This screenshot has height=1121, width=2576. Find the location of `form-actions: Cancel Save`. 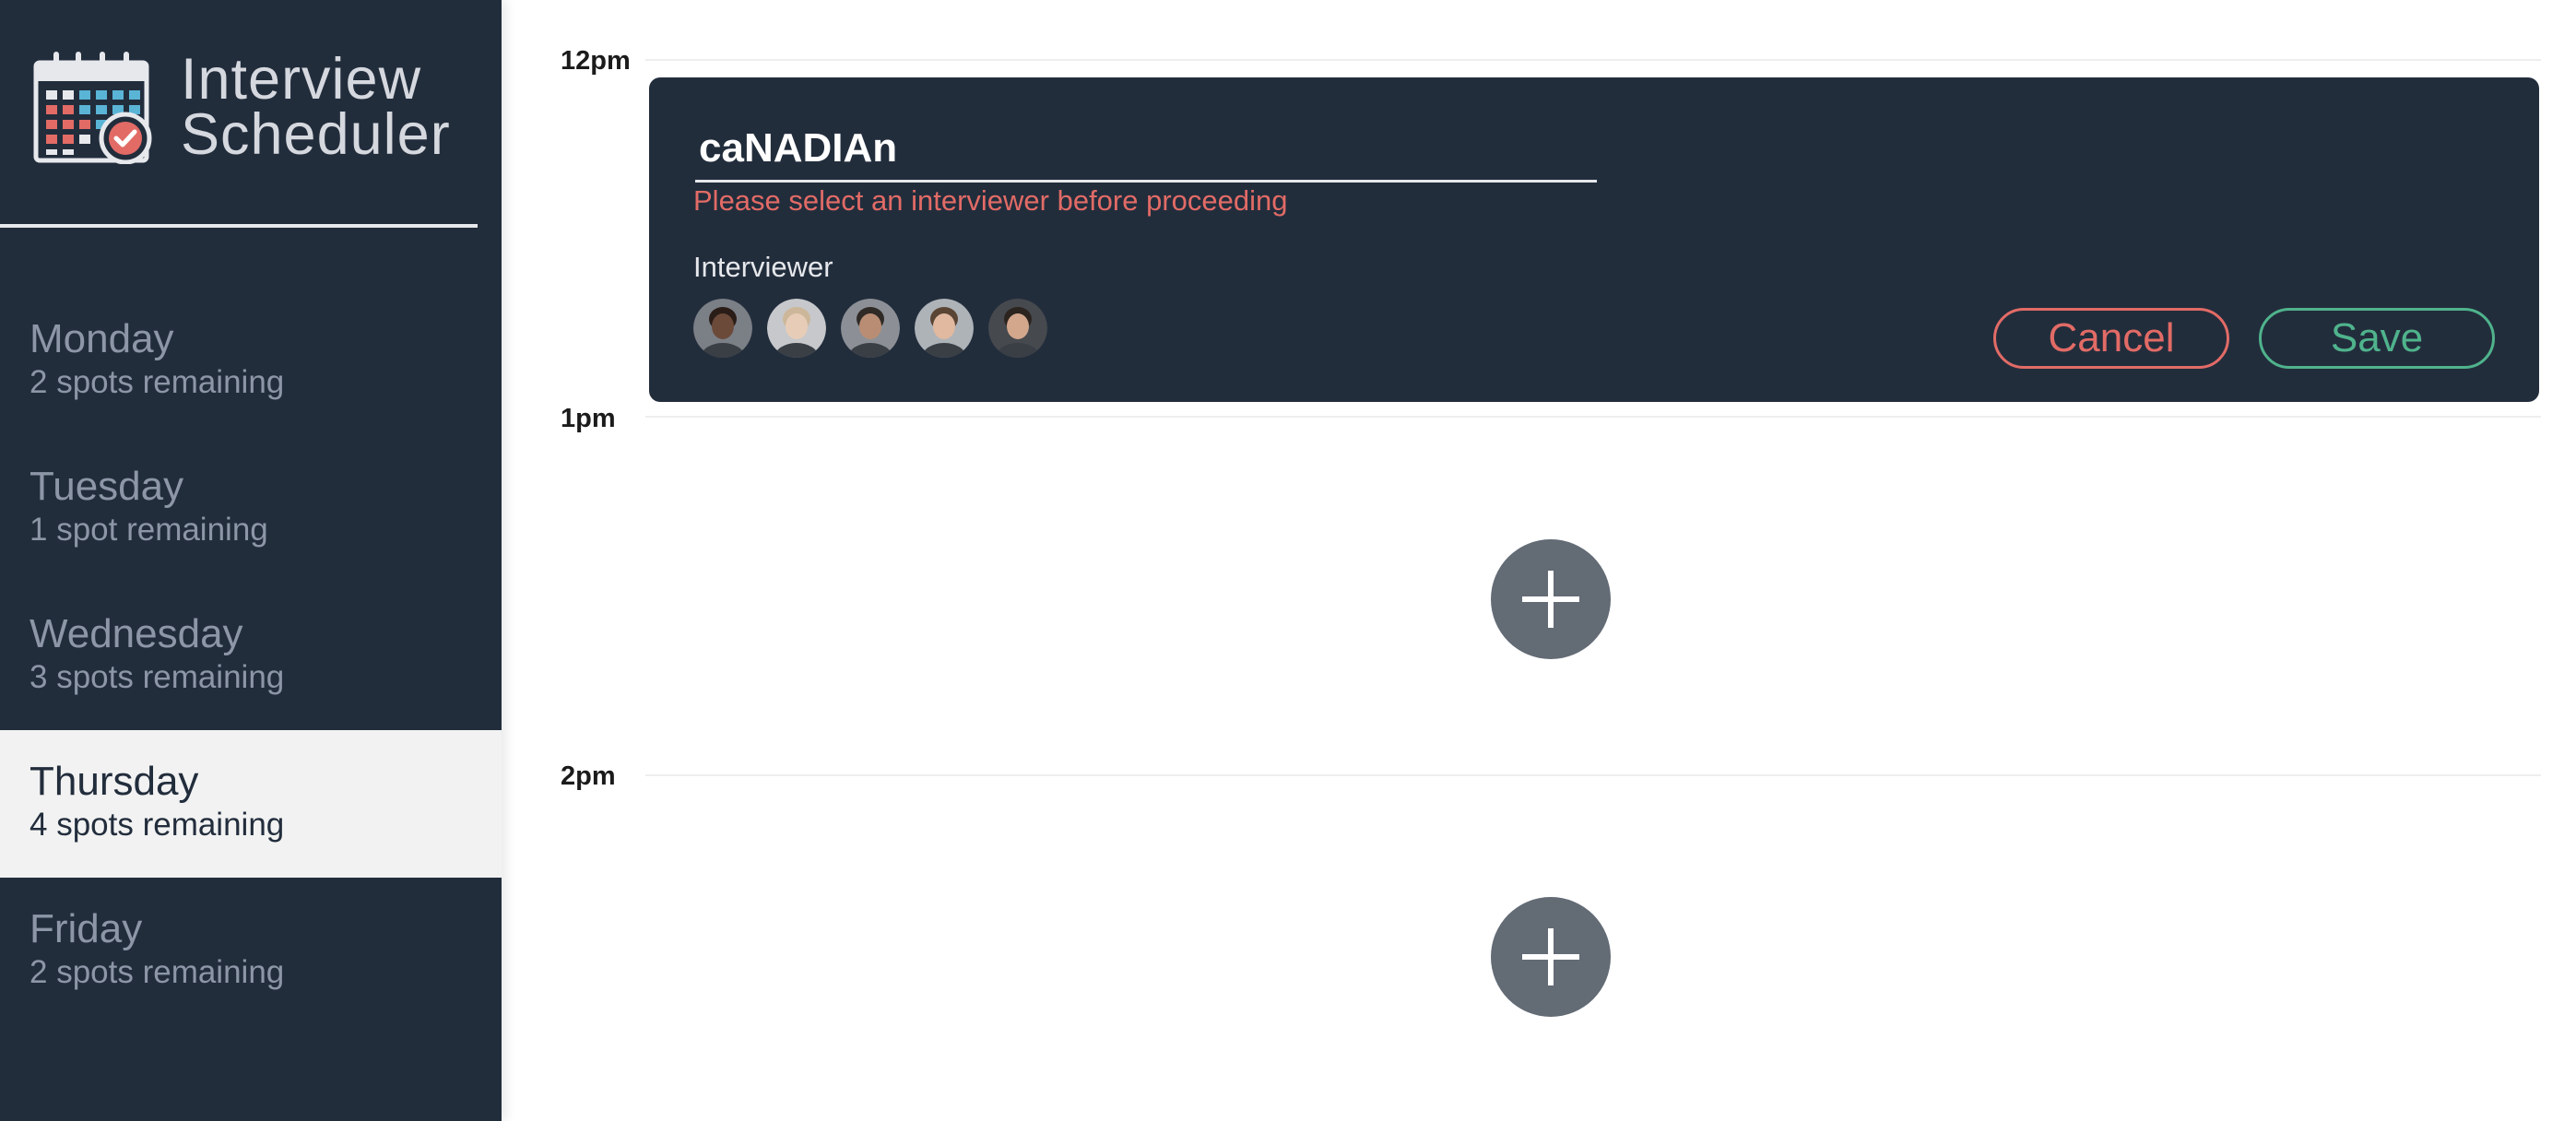

form-actions: Cancel Save is located at coordinates (2244, 338).